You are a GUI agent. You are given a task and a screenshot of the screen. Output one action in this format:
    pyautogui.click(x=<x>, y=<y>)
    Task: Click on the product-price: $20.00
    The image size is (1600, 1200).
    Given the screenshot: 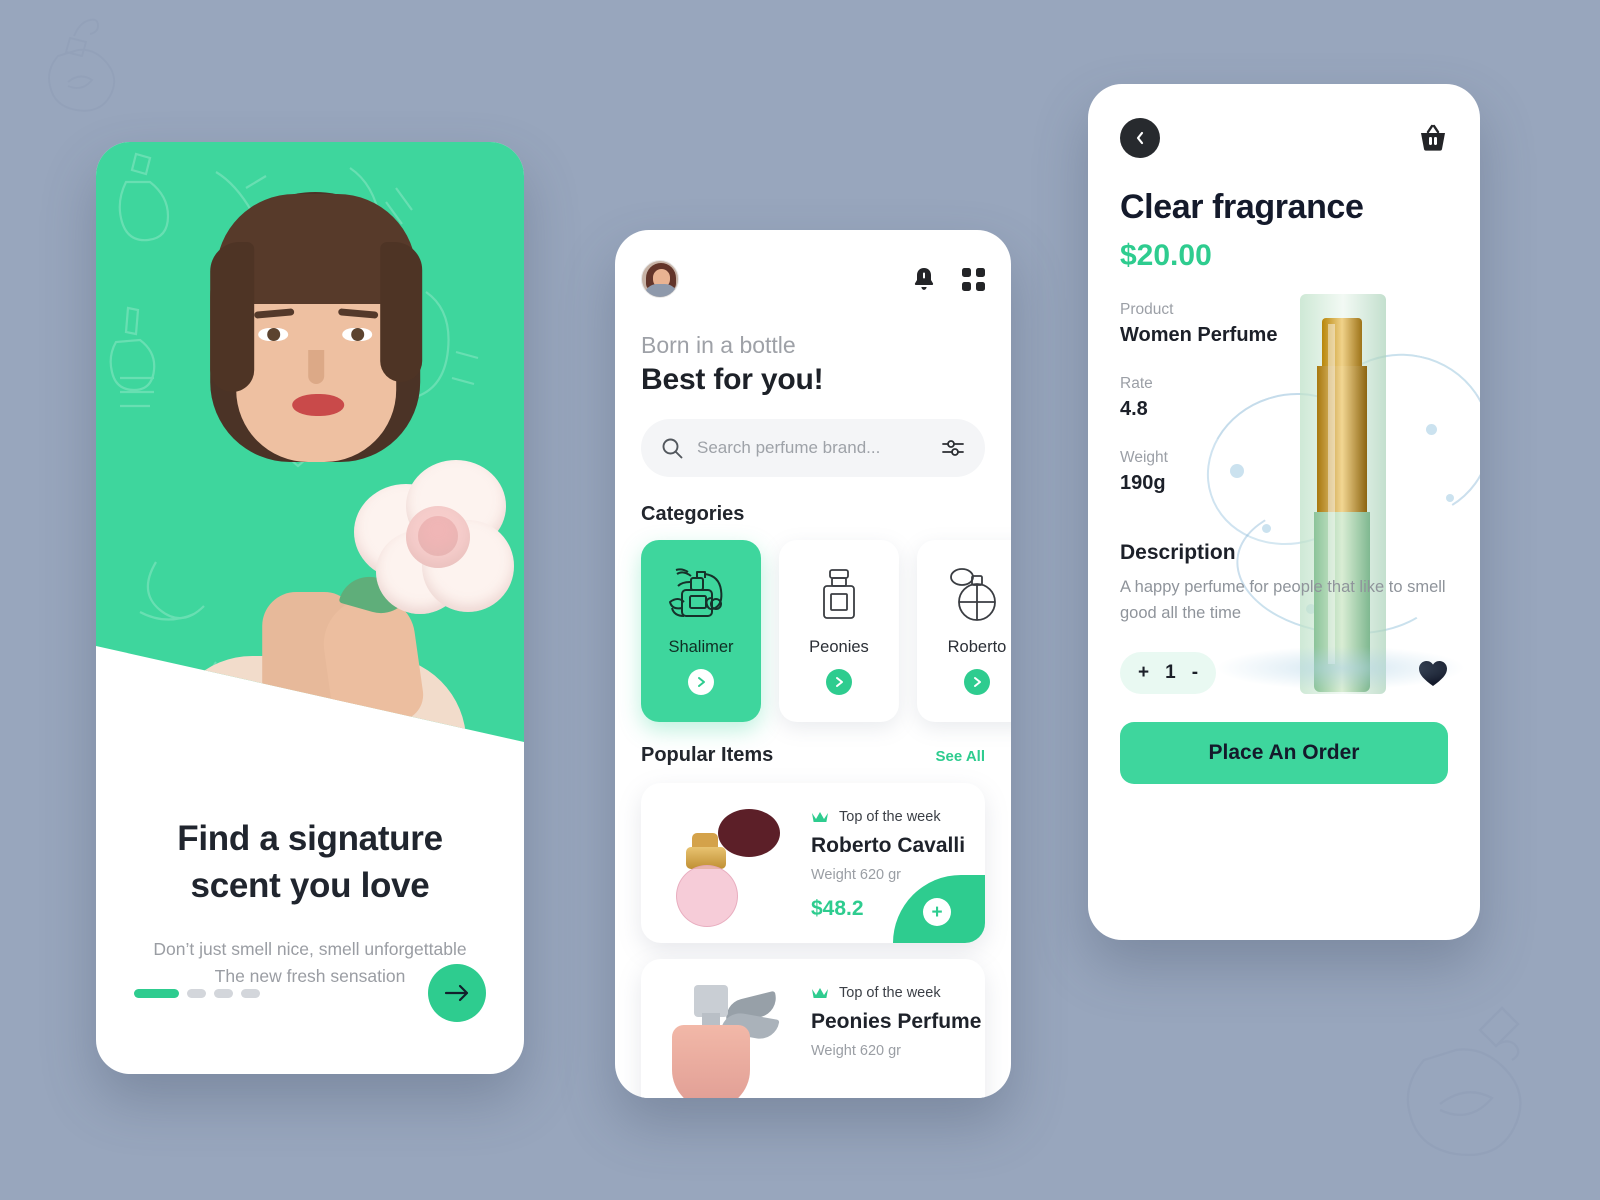 What is the action you would take?
    pyautogui.click(x=1166, y=255)
    